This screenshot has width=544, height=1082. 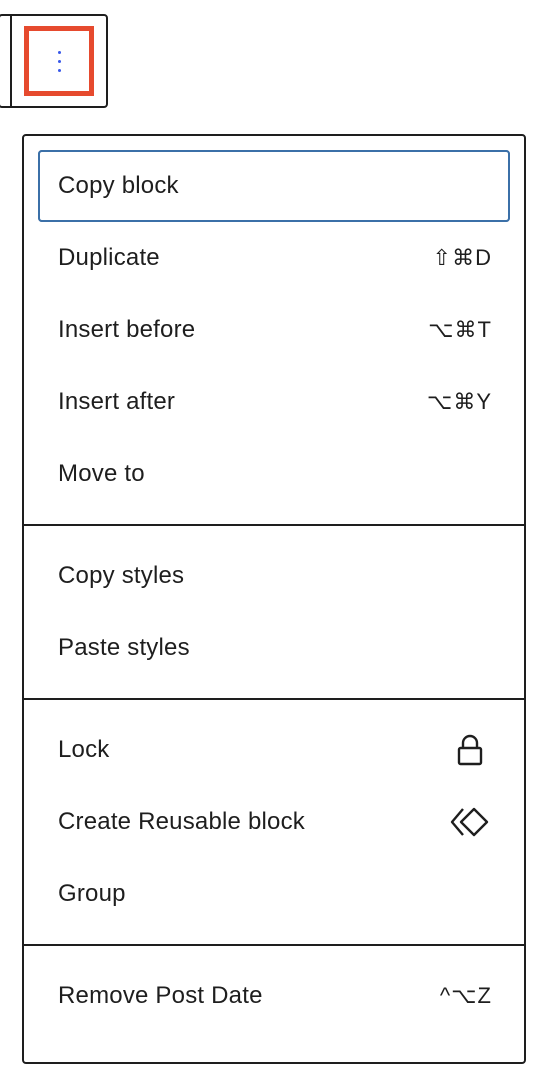 What do you see at coordinates (182, 821) in the screenshot?
I see `menu-item-label: Create Reusable block` at bounding box center [182, 821].